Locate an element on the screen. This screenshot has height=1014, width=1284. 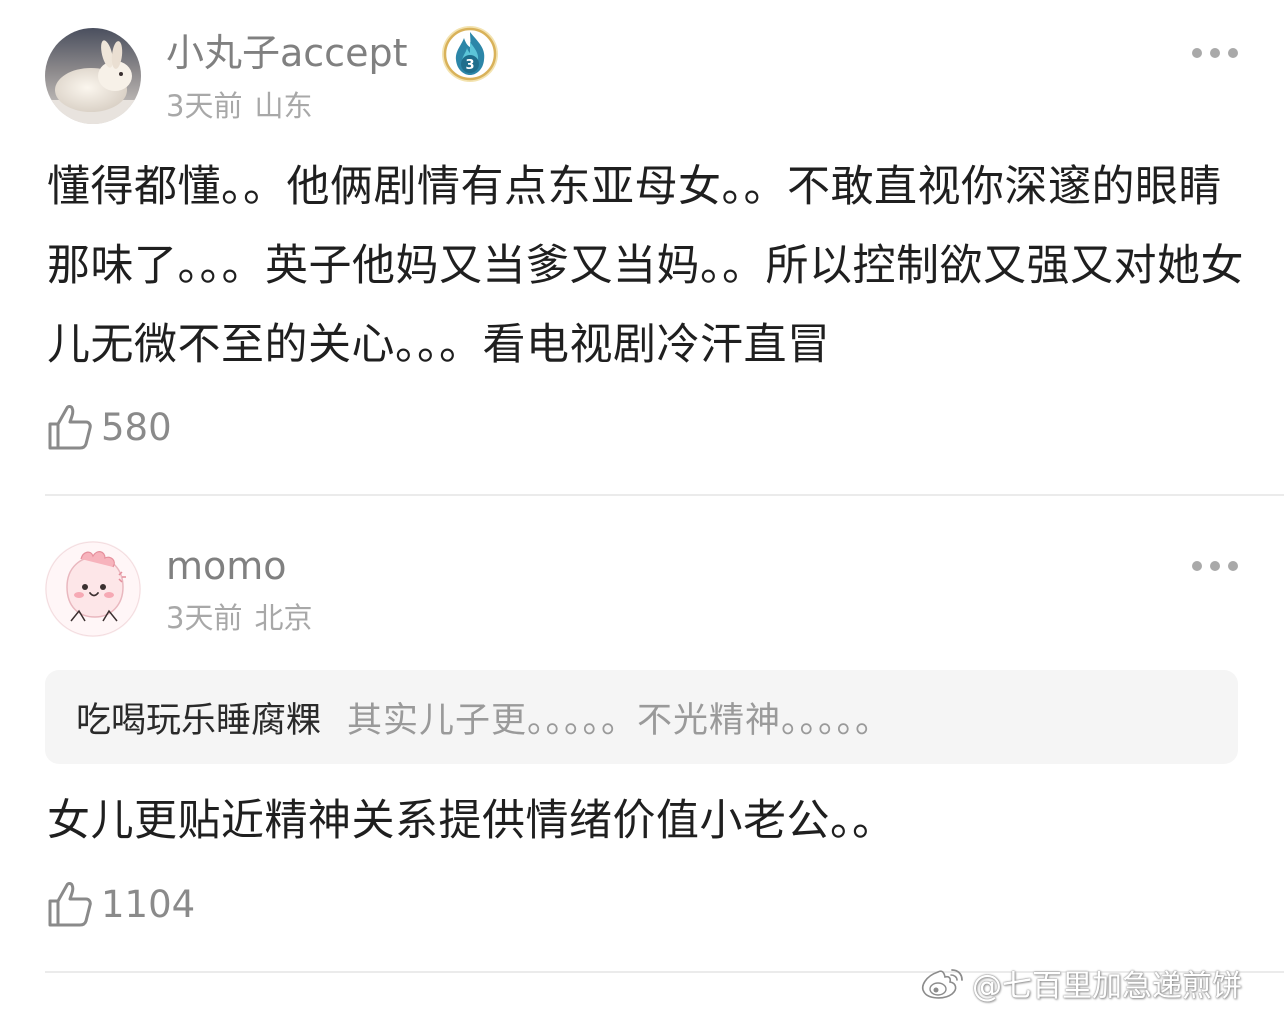
comment-meta: 3天前 山东 is located at coordinates (239, 106).